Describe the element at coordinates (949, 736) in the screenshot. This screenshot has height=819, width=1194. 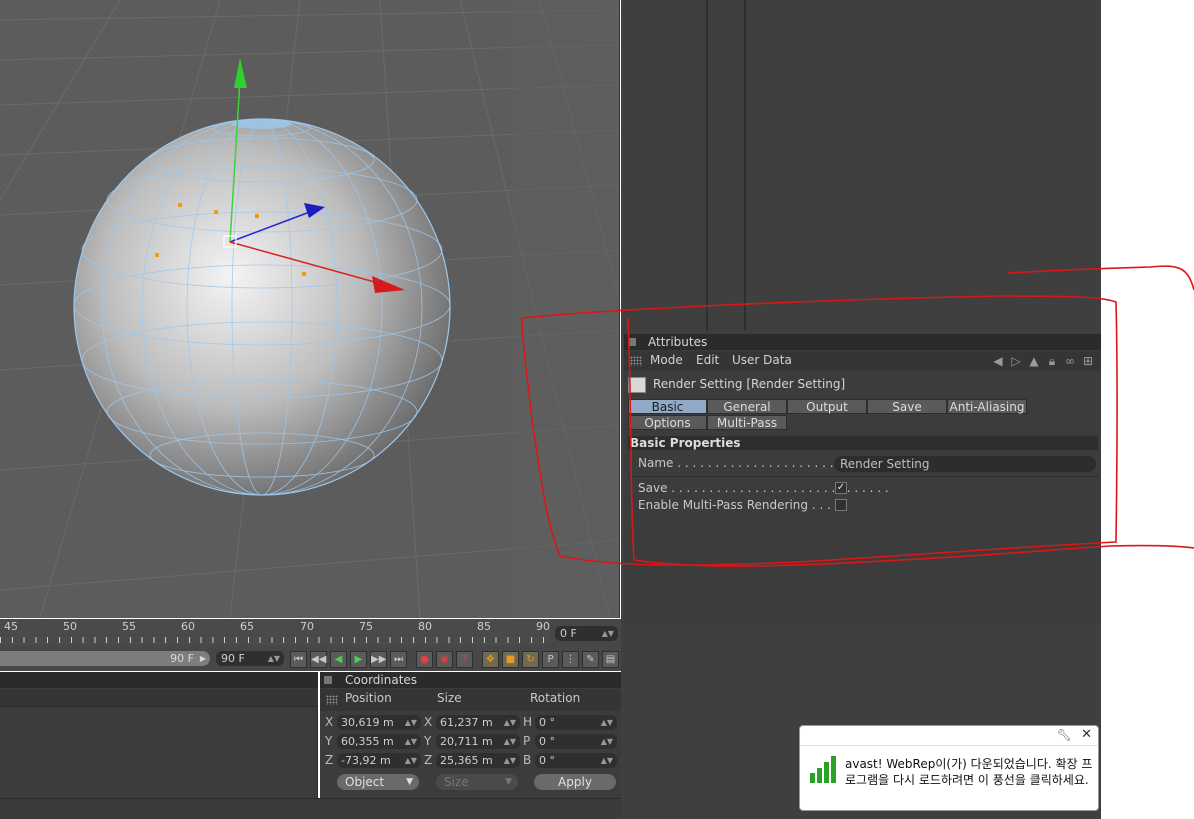
I see `notification-bar: 🔧︎ ✕` at that location.